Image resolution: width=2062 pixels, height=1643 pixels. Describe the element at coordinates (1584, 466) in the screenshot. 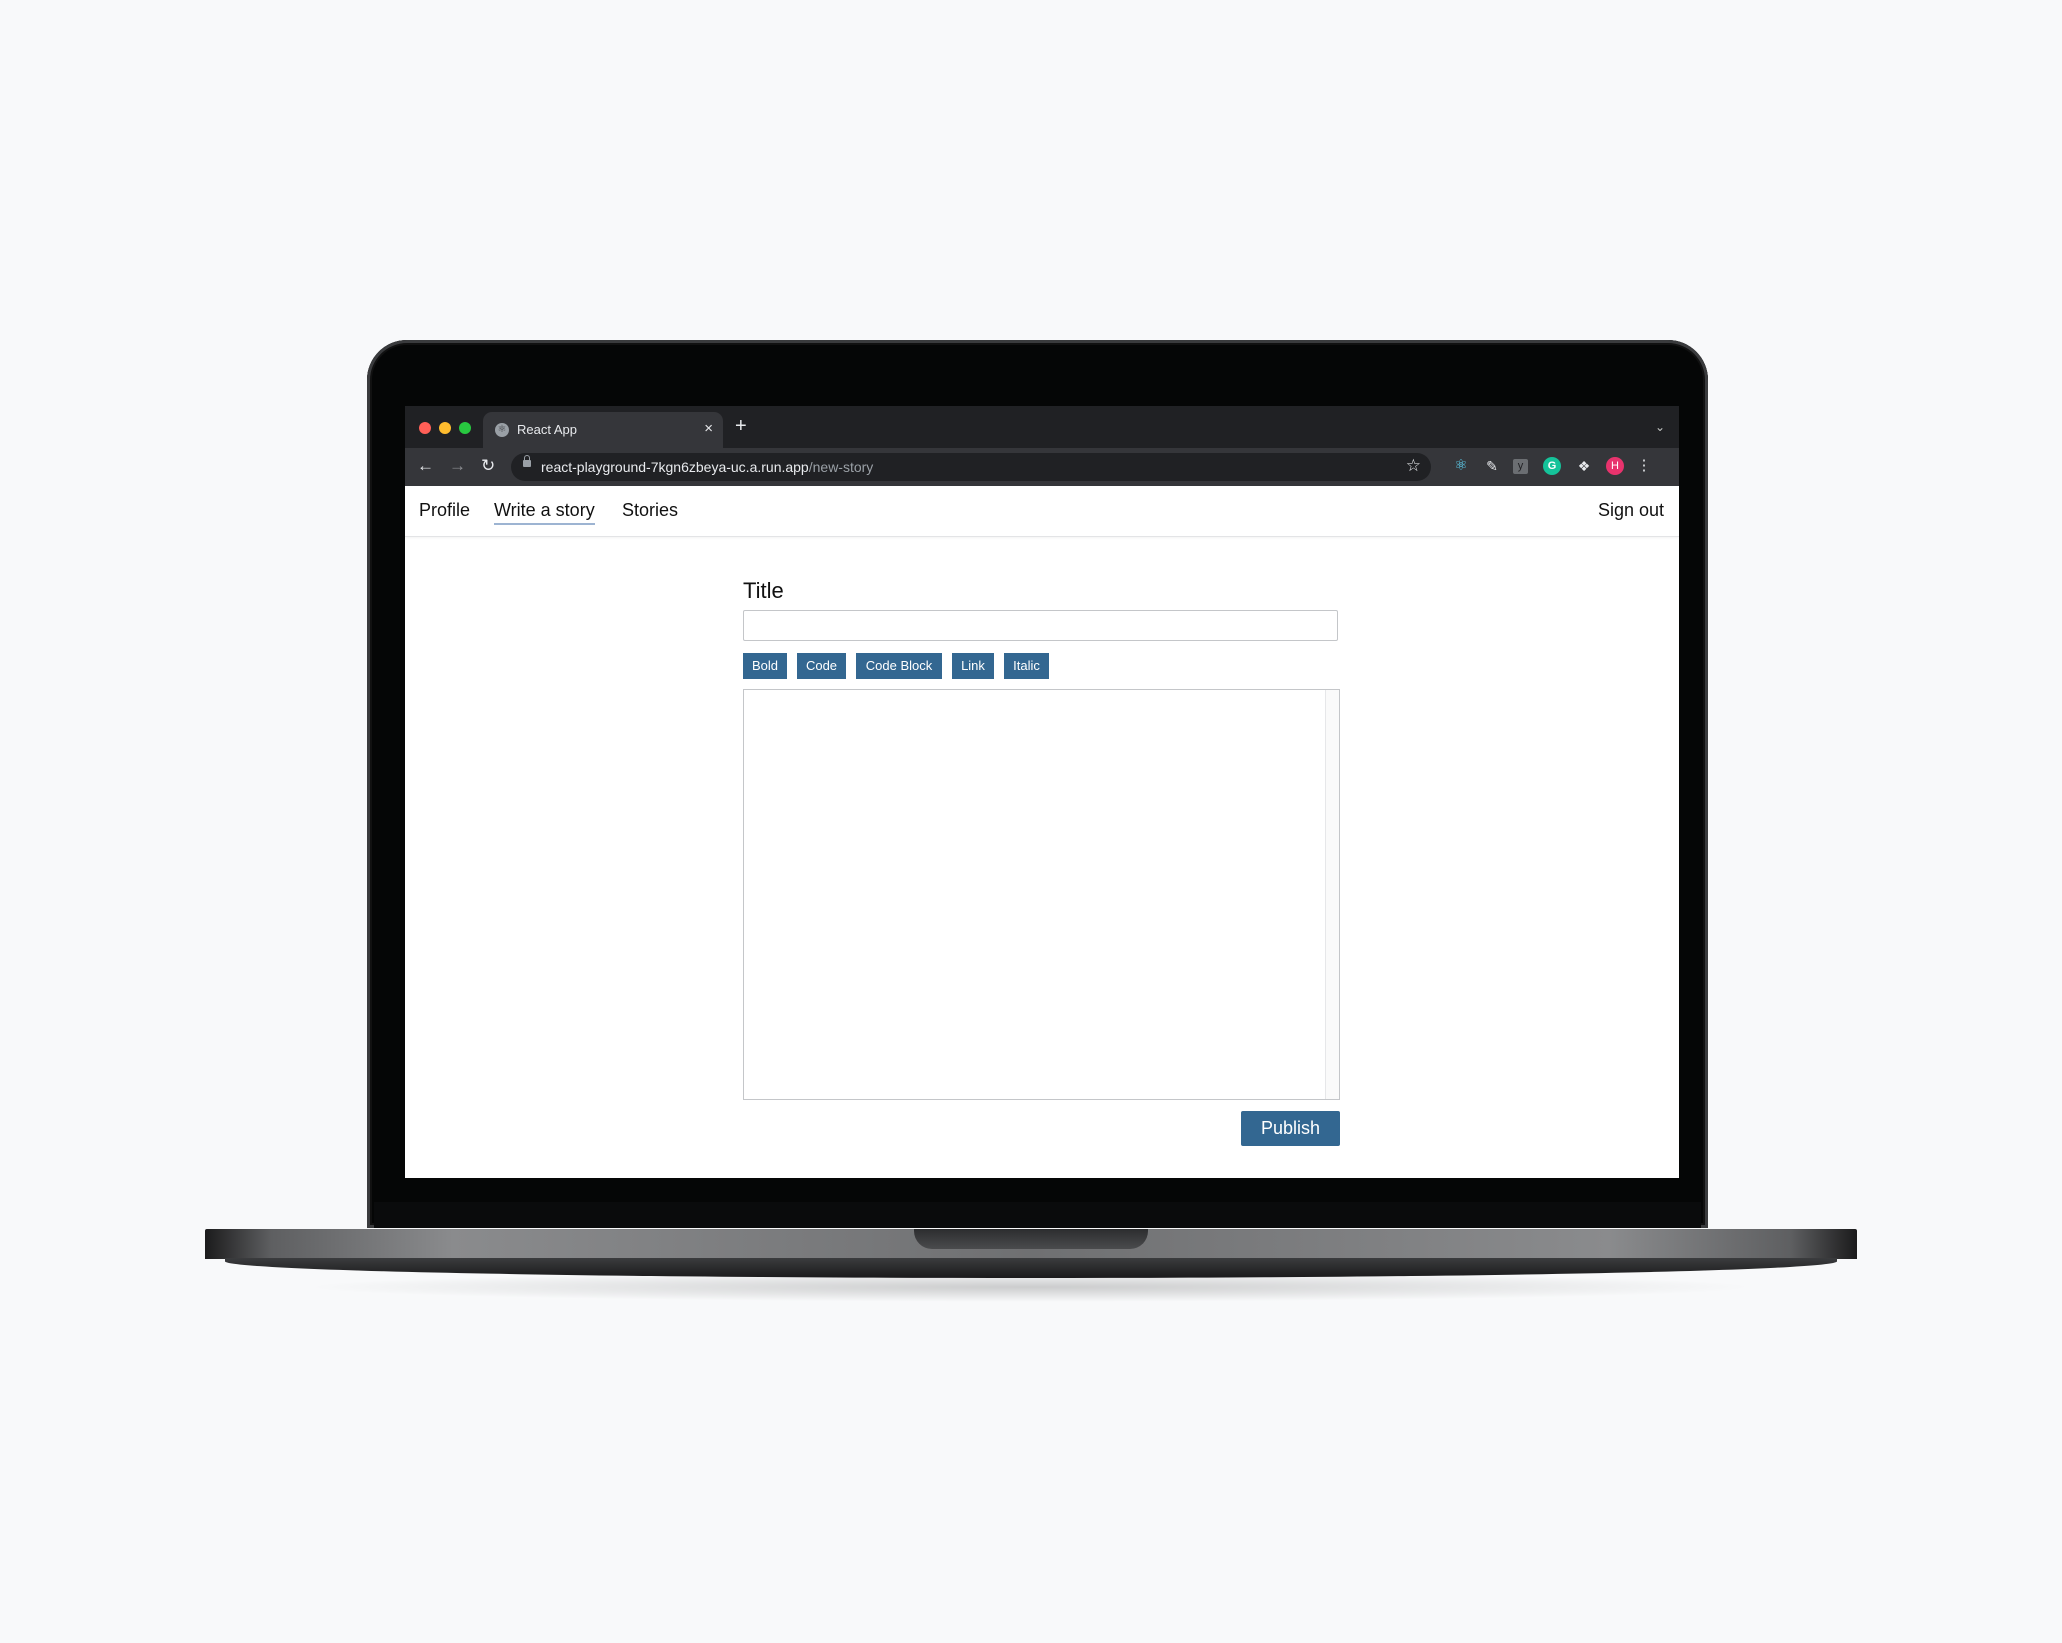

I see `puzzle-icon: ❖` at that location.